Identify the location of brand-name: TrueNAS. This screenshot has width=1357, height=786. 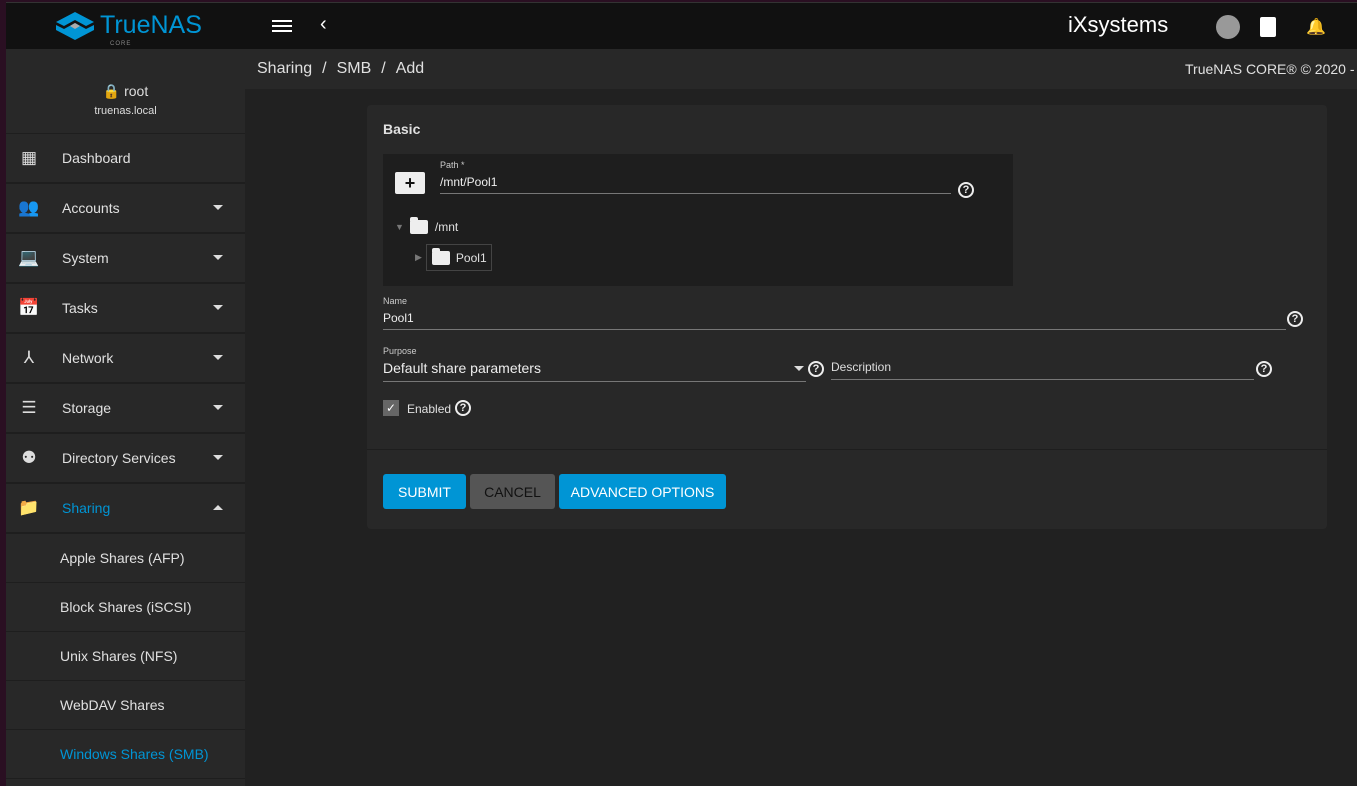
(151, 25).